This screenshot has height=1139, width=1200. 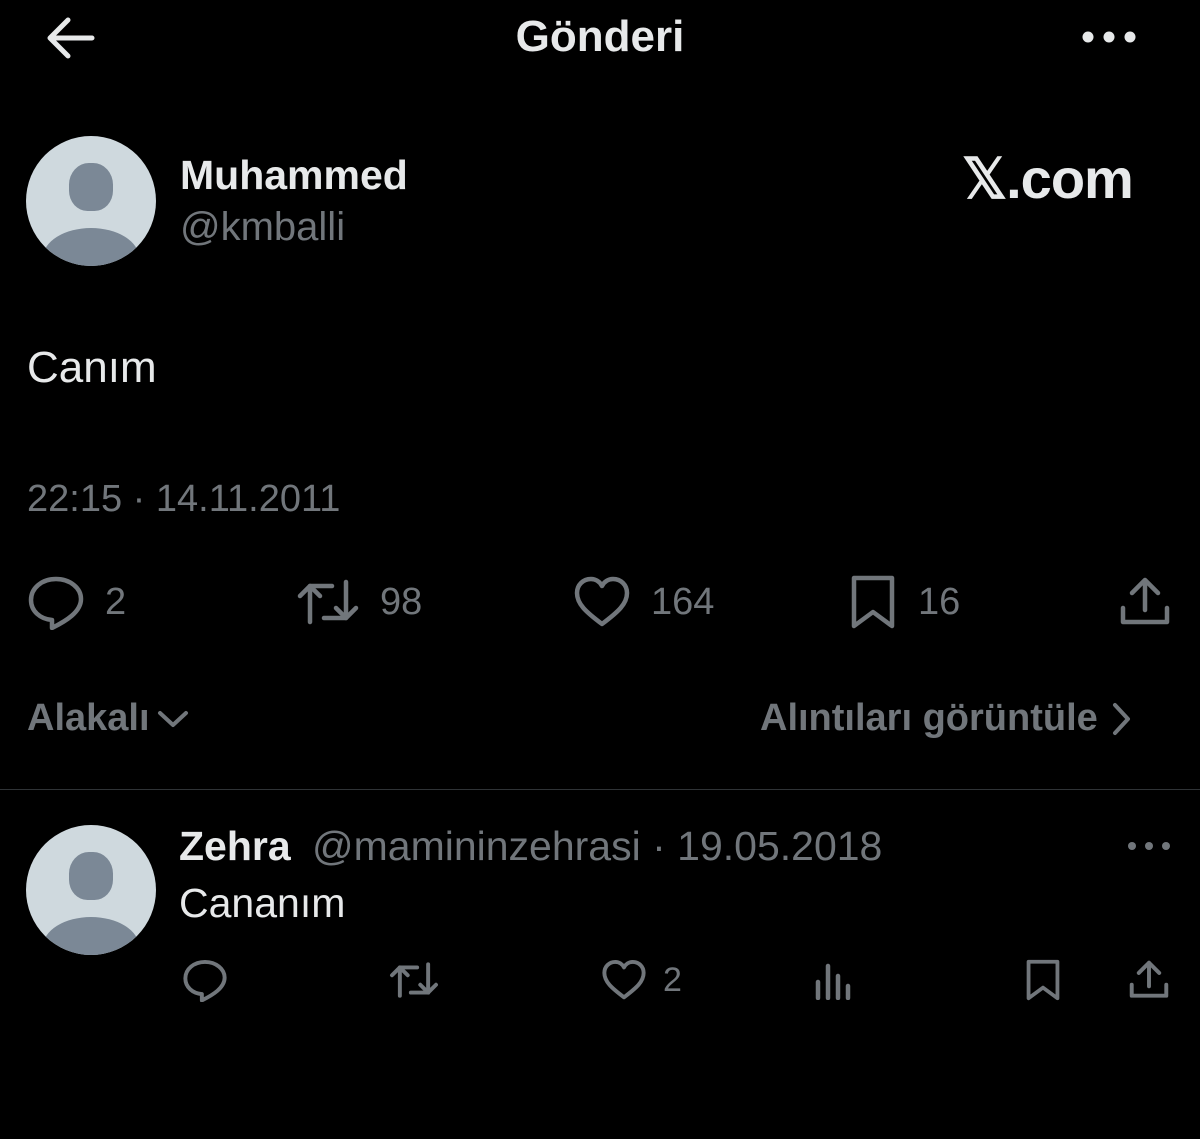 What do you see at coordinates (116, 602) in the screenshot?
I see `reply-count: 2` at bounding box center [116, 602].